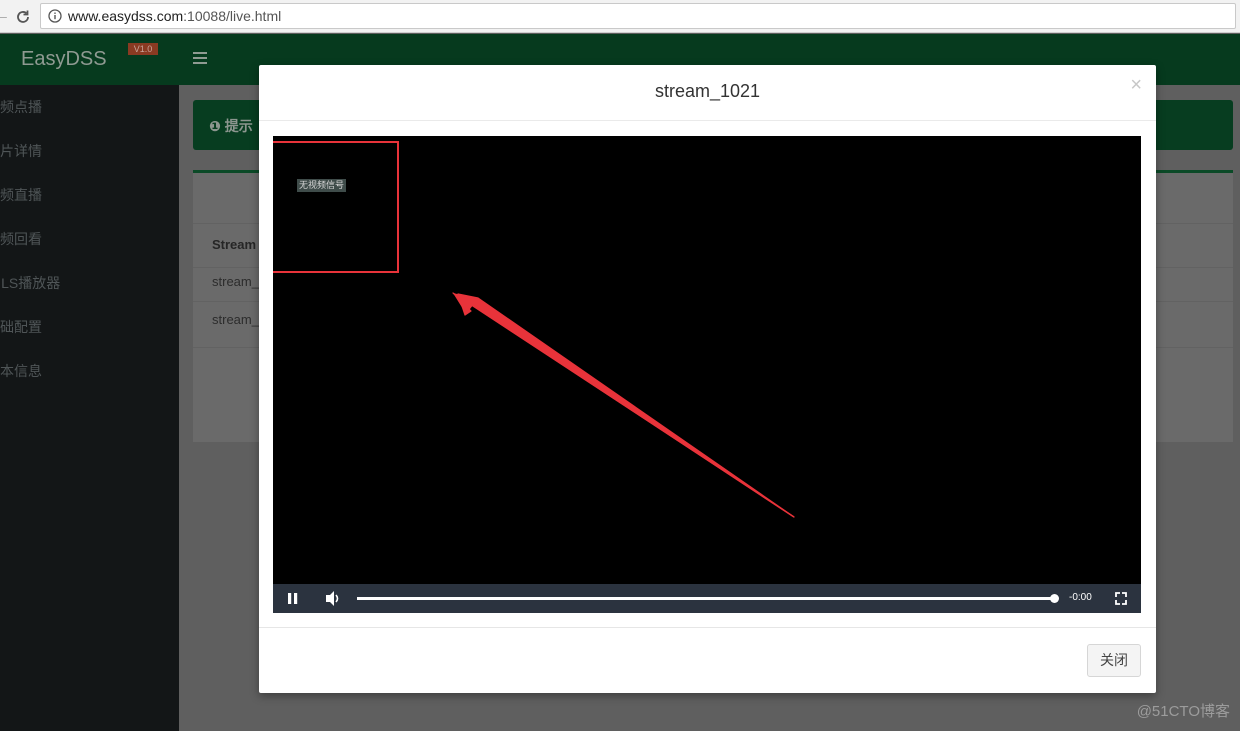 Image resolution: width=1240 pixels, height=731 pixels. Describe the element at coordinates (89, 408) in the screenshot. I see `sidebar: 视频点播 切片详情 视频直播 视频回看 HLS播放器 基础配置 版本信息` at that location.